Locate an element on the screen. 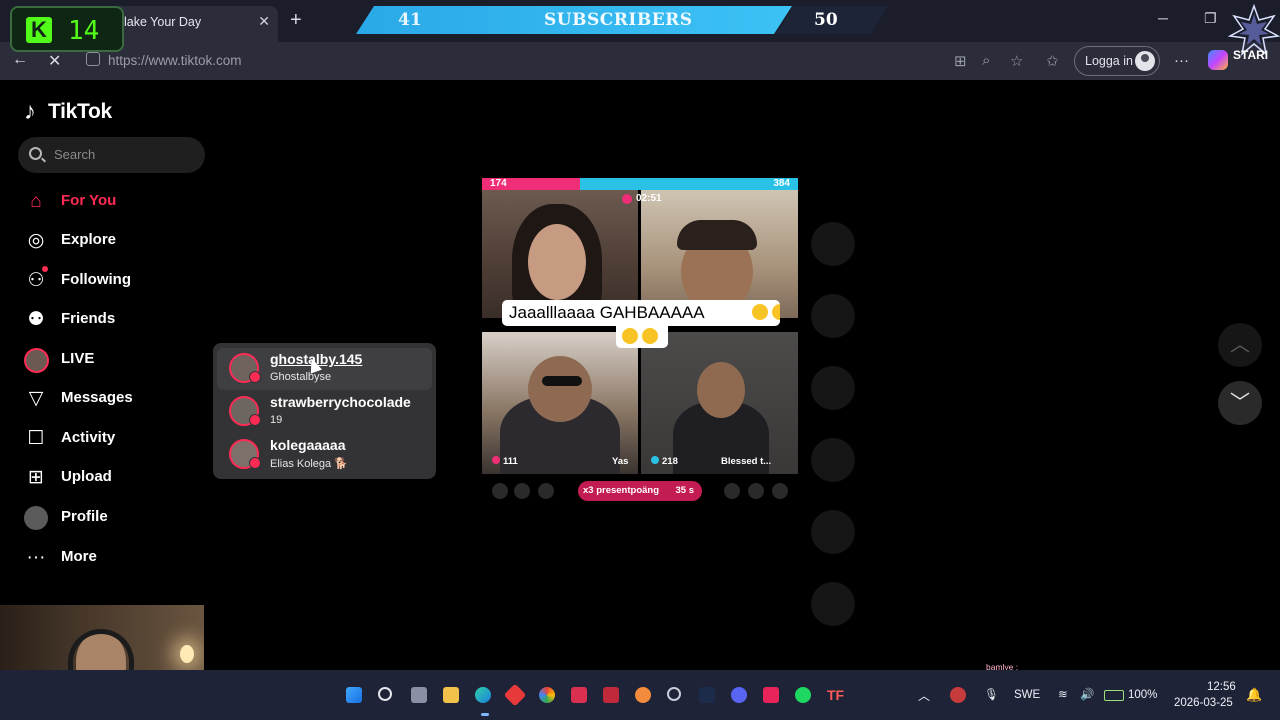 This screenshot has height=720, width=1280. stop-loading-icon: ✕ is located at coordinates (54, 61).